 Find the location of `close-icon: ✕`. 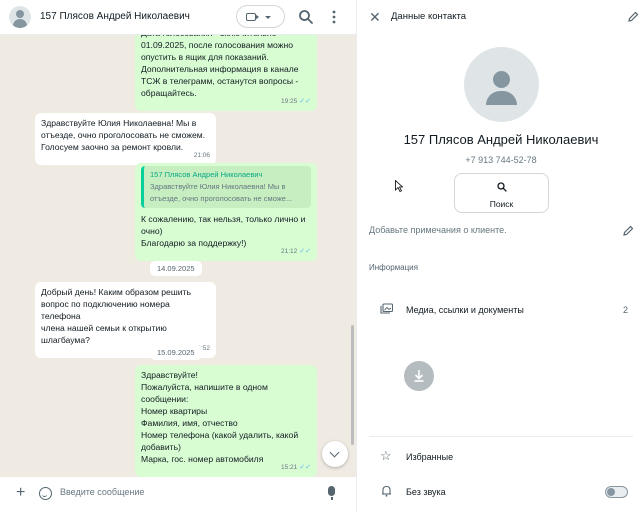

close-icon: ✕ is located at coordinates (375, 17).